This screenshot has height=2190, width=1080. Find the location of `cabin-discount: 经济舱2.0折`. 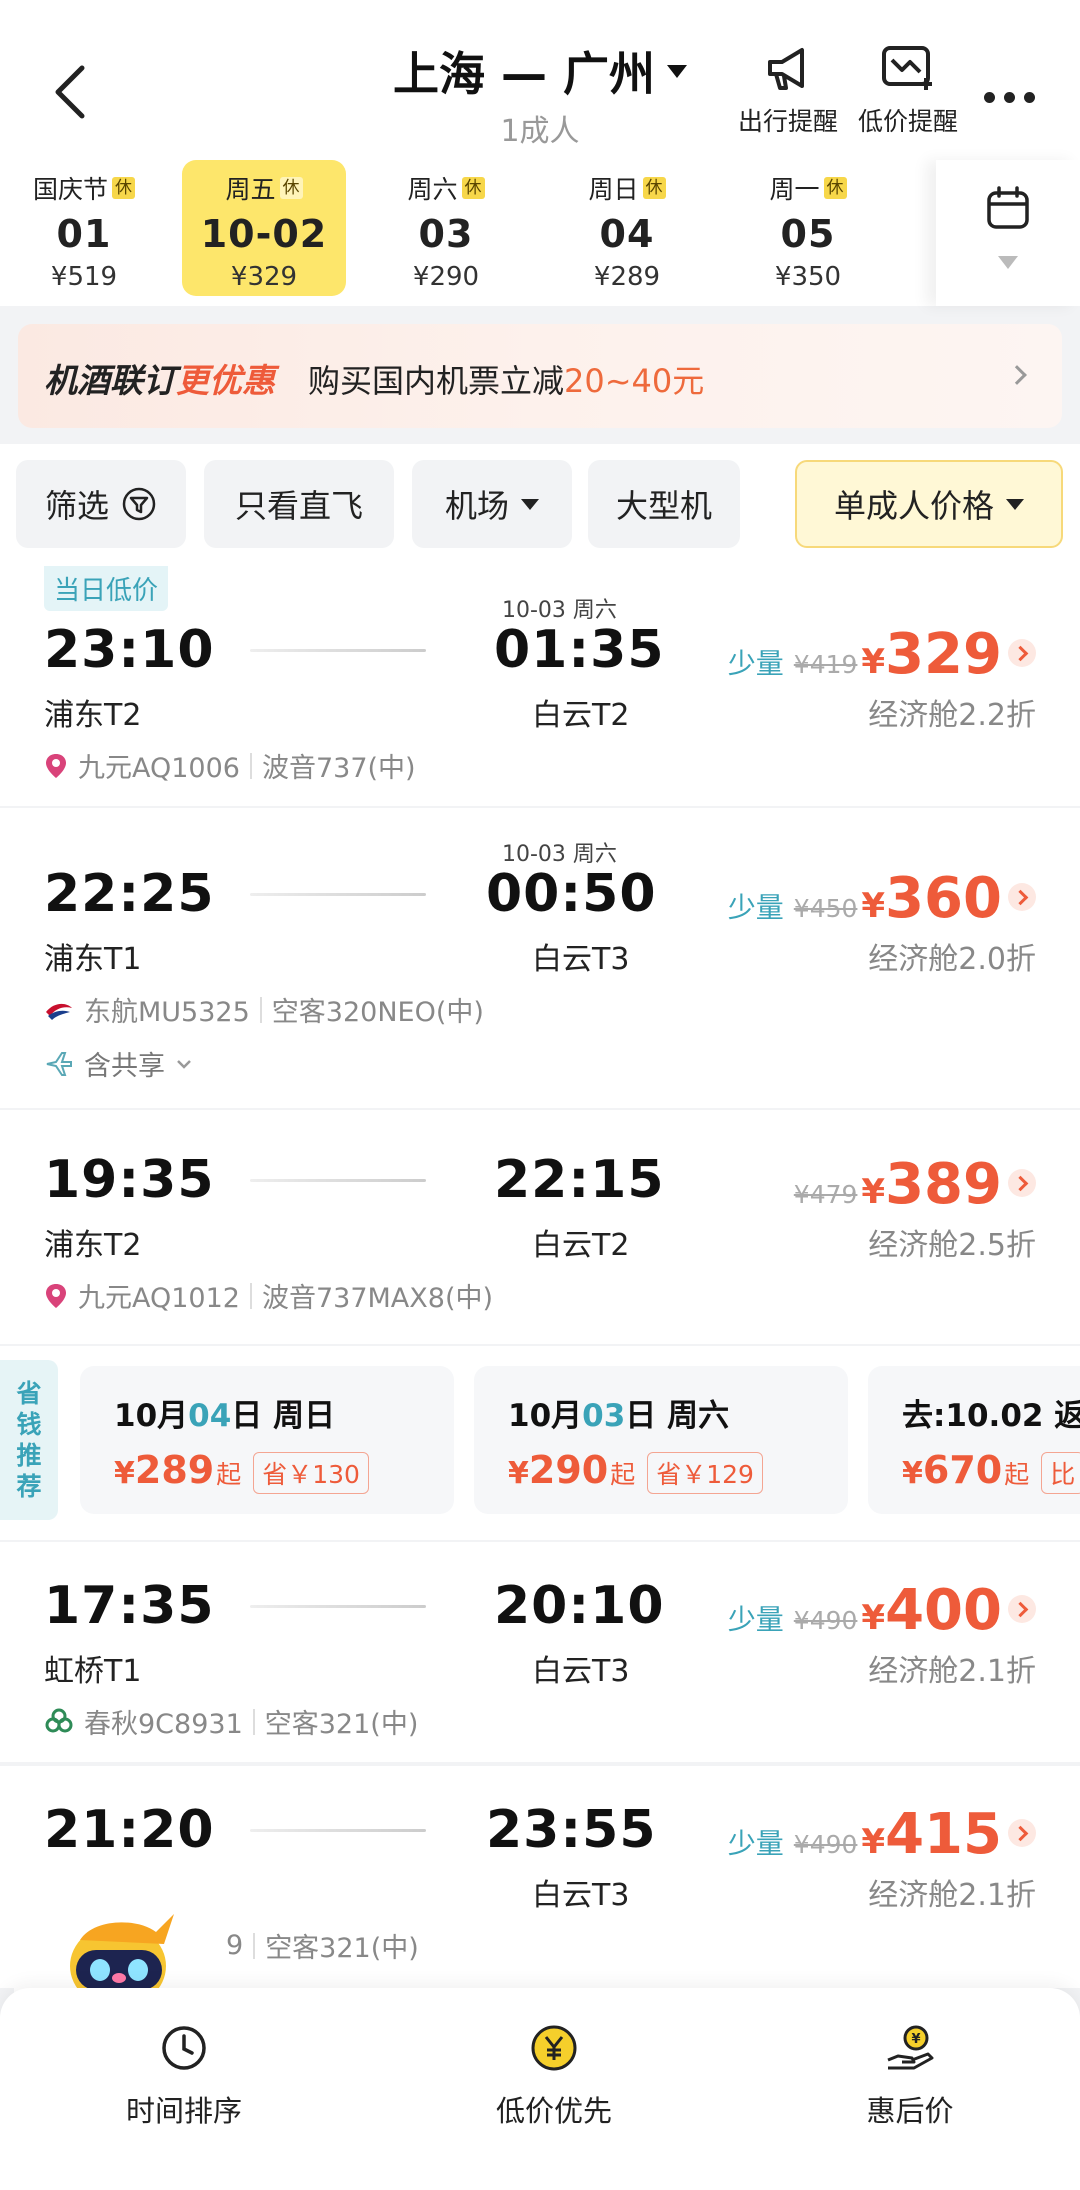

cabin-discount: 经济舱2.0折 is located at coordinates (952, 959).